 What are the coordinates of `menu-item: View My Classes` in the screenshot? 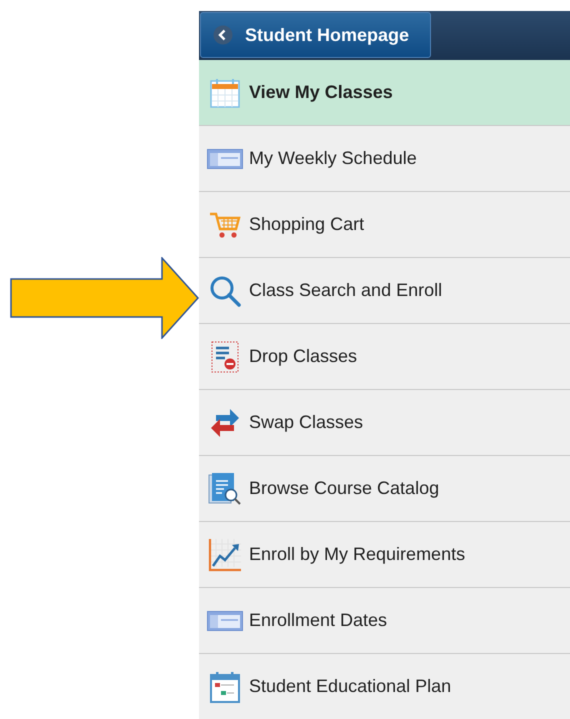 It's located at (384, 93).